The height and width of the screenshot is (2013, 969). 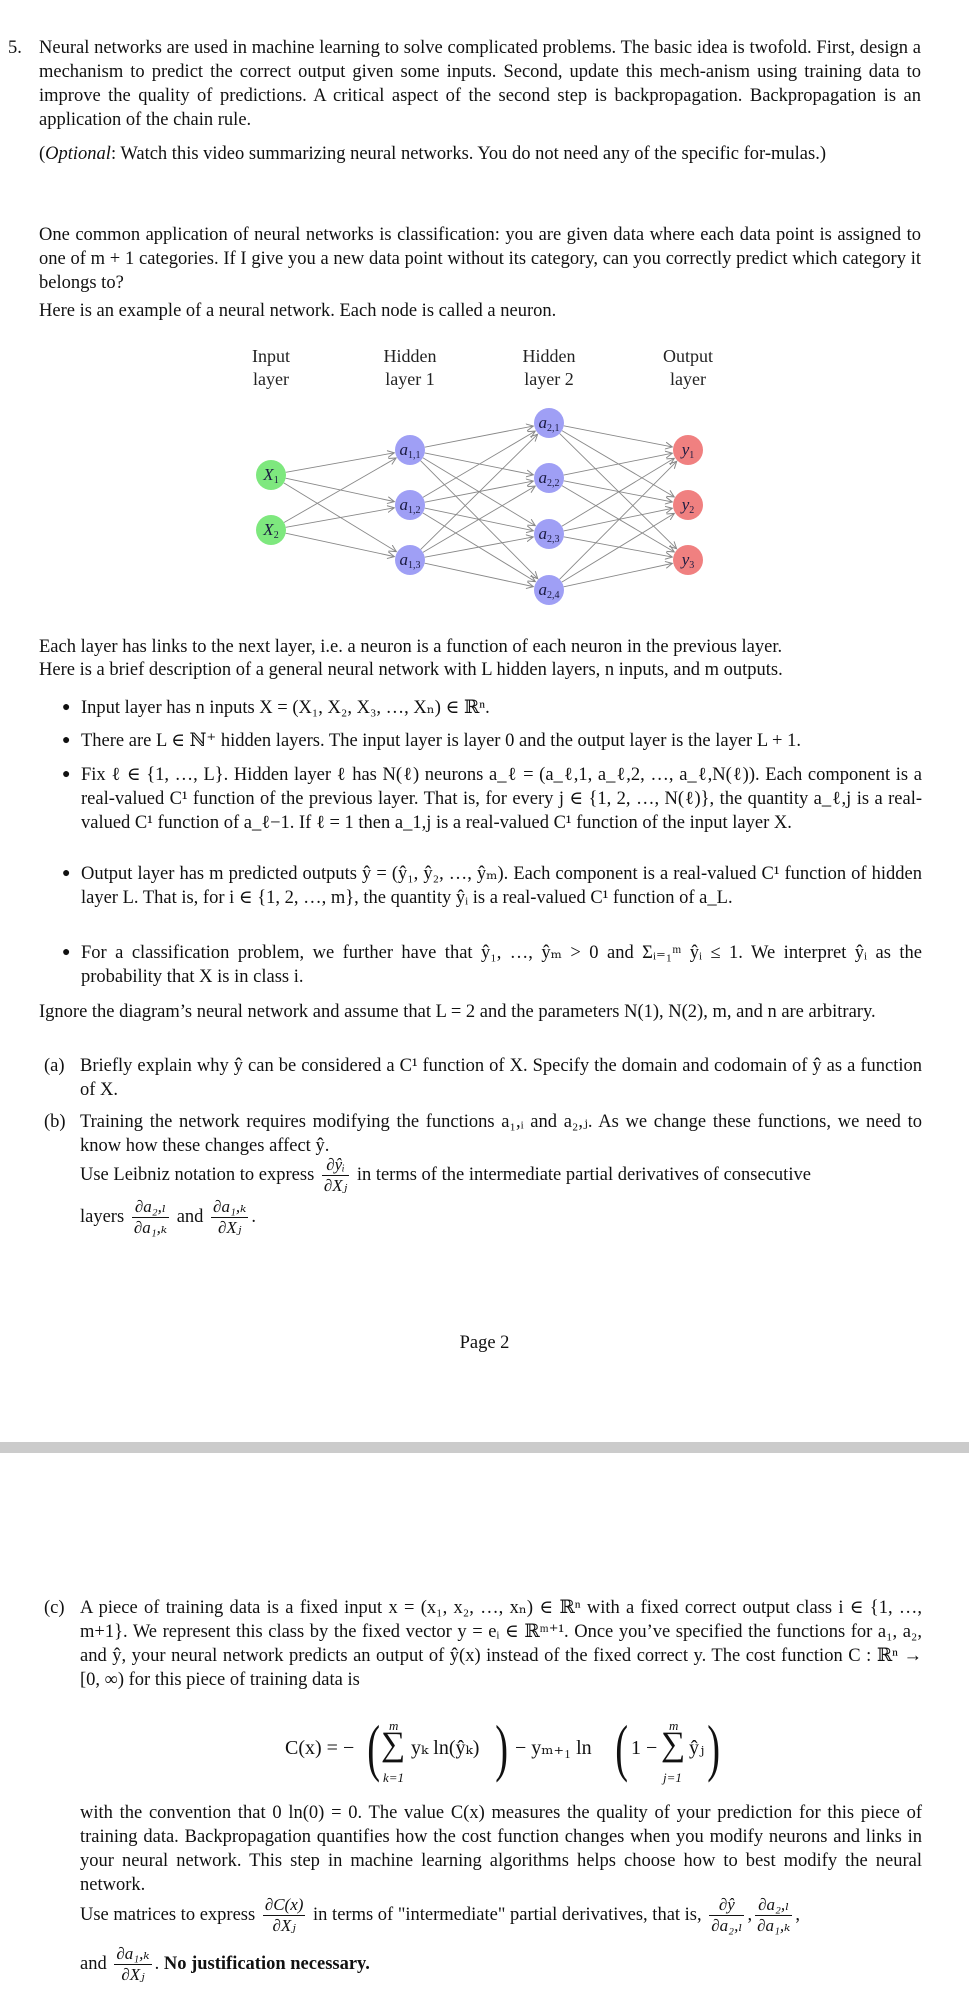 I want to click on page-separator, so click(x=484, y=1447).